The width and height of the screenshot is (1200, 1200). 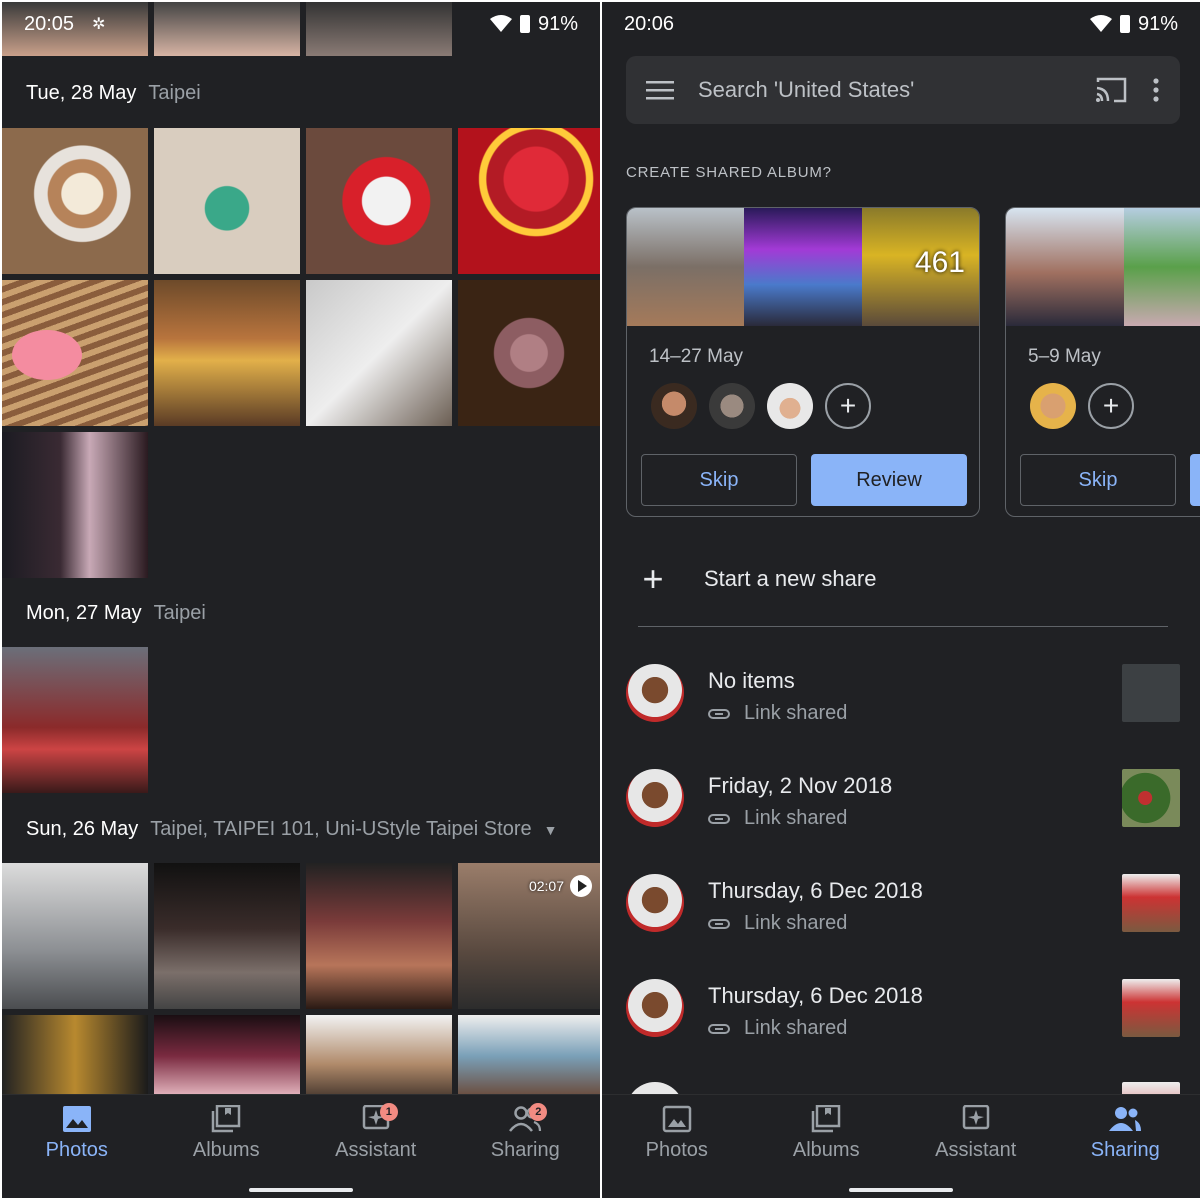 What do you see at coordinates (889, 480) in the screenshot?
I see `review-button: Review` at bounding box center [889, 480].